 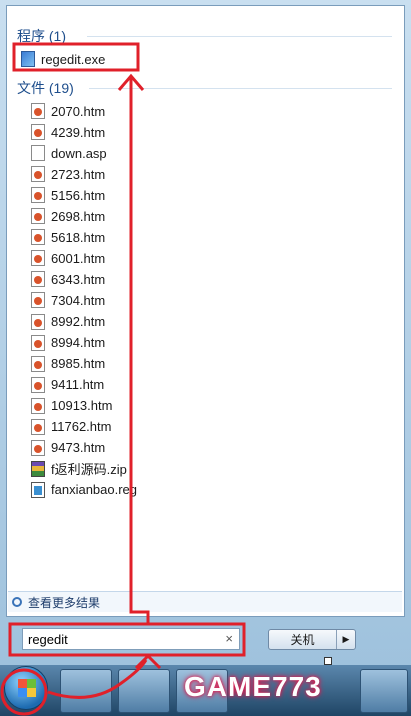 I want to click on arrow-start-to-search, so click(x=97, y=679).